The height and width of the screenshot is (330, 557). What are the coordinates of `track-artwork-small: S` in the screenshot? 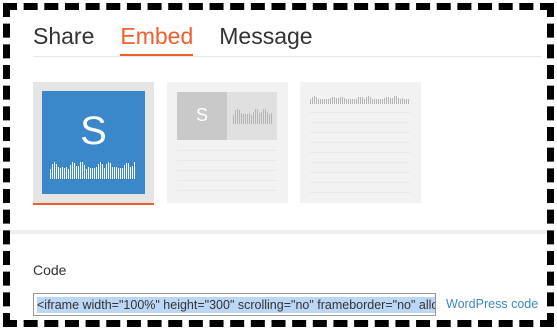 It's located at (202, 116).